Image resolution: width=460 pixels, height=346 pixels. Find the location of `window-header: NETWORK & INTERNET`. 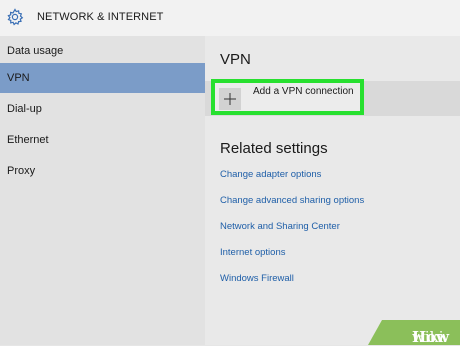

window-header: NETWORK & INTERNET is located at coordinates (230, 18).